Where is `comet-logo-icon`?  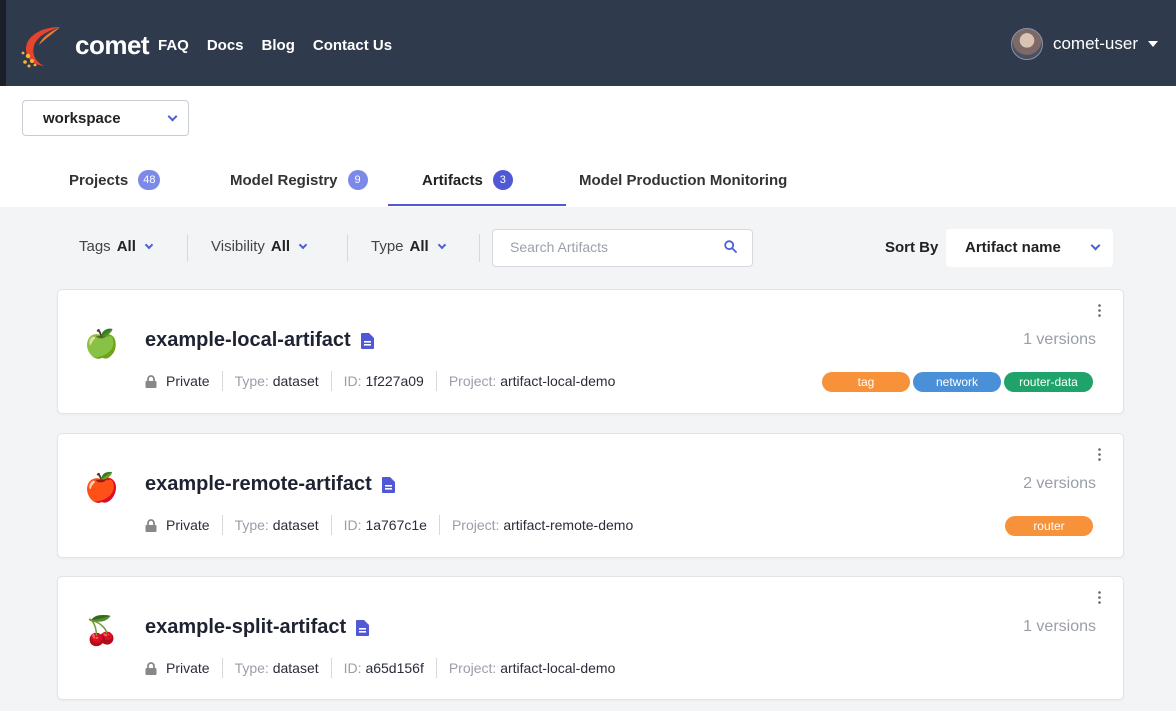
comet-logo-icon is located at coordinates (42, 46).